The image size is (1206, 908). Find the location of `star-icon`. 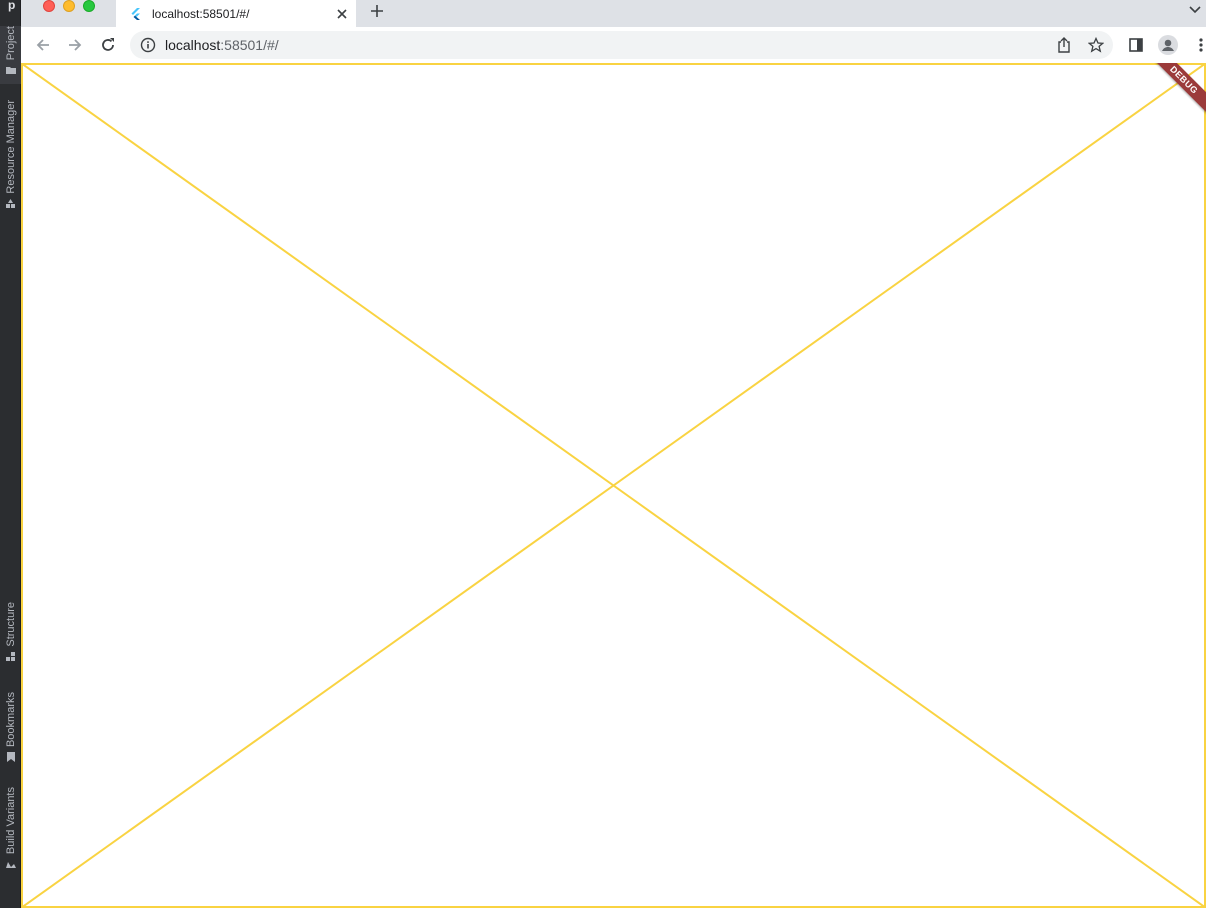

star-icon is located at coordinates (1096, 45).